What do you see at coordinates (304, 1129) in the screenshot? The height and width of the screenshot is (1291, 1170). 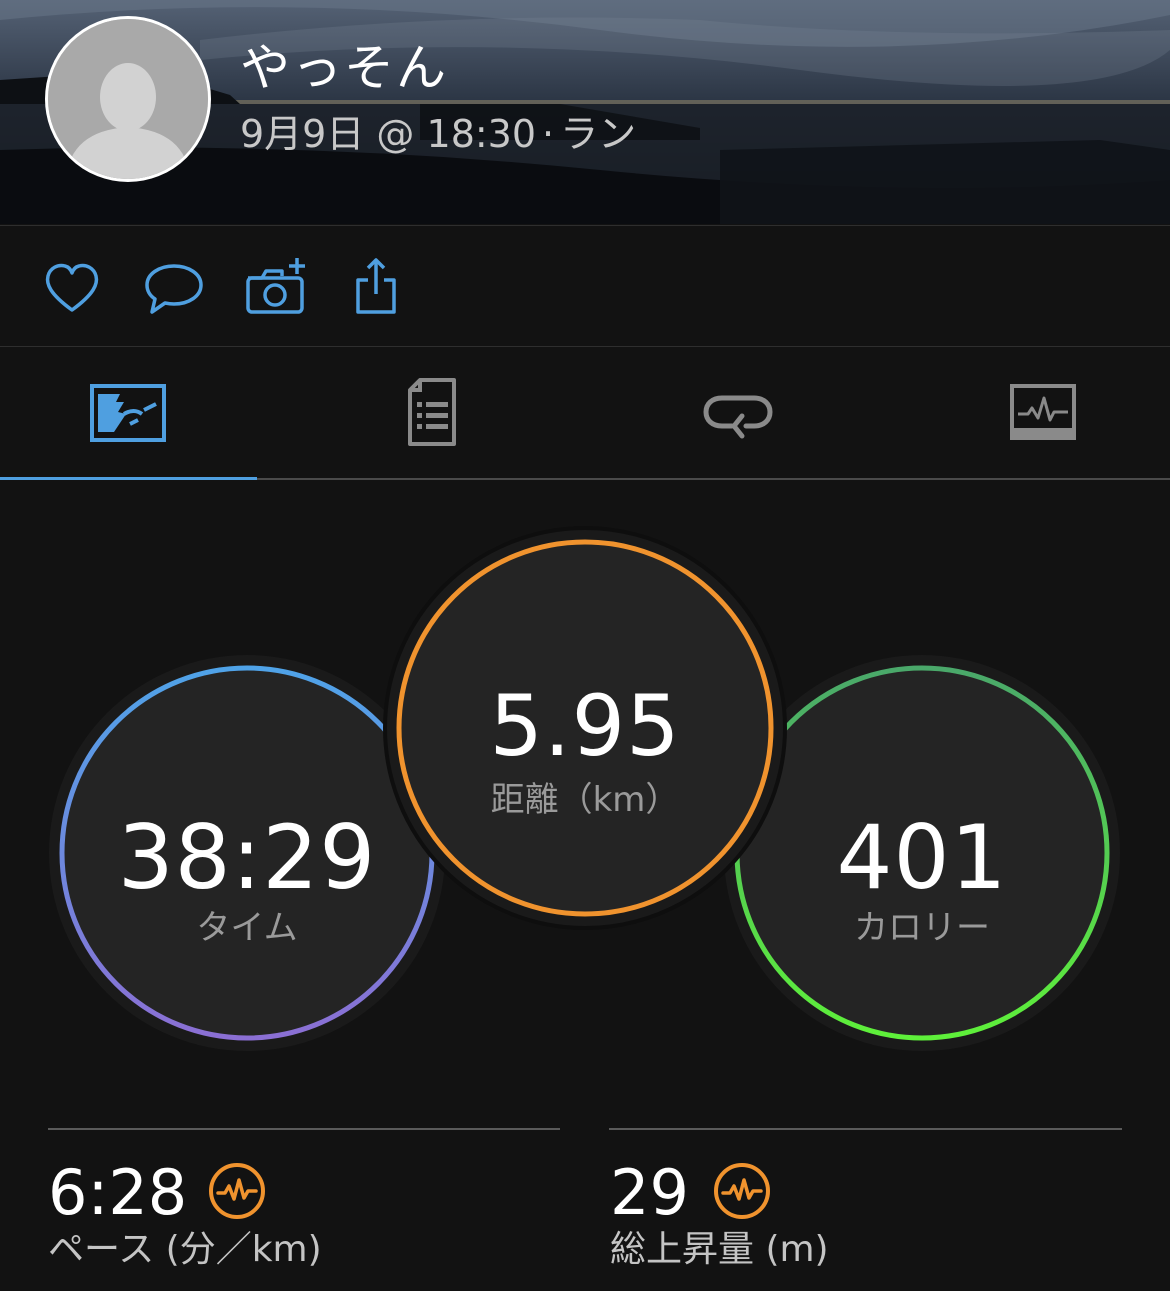 I see `pace-divider` at bounding box center [304, 1129].